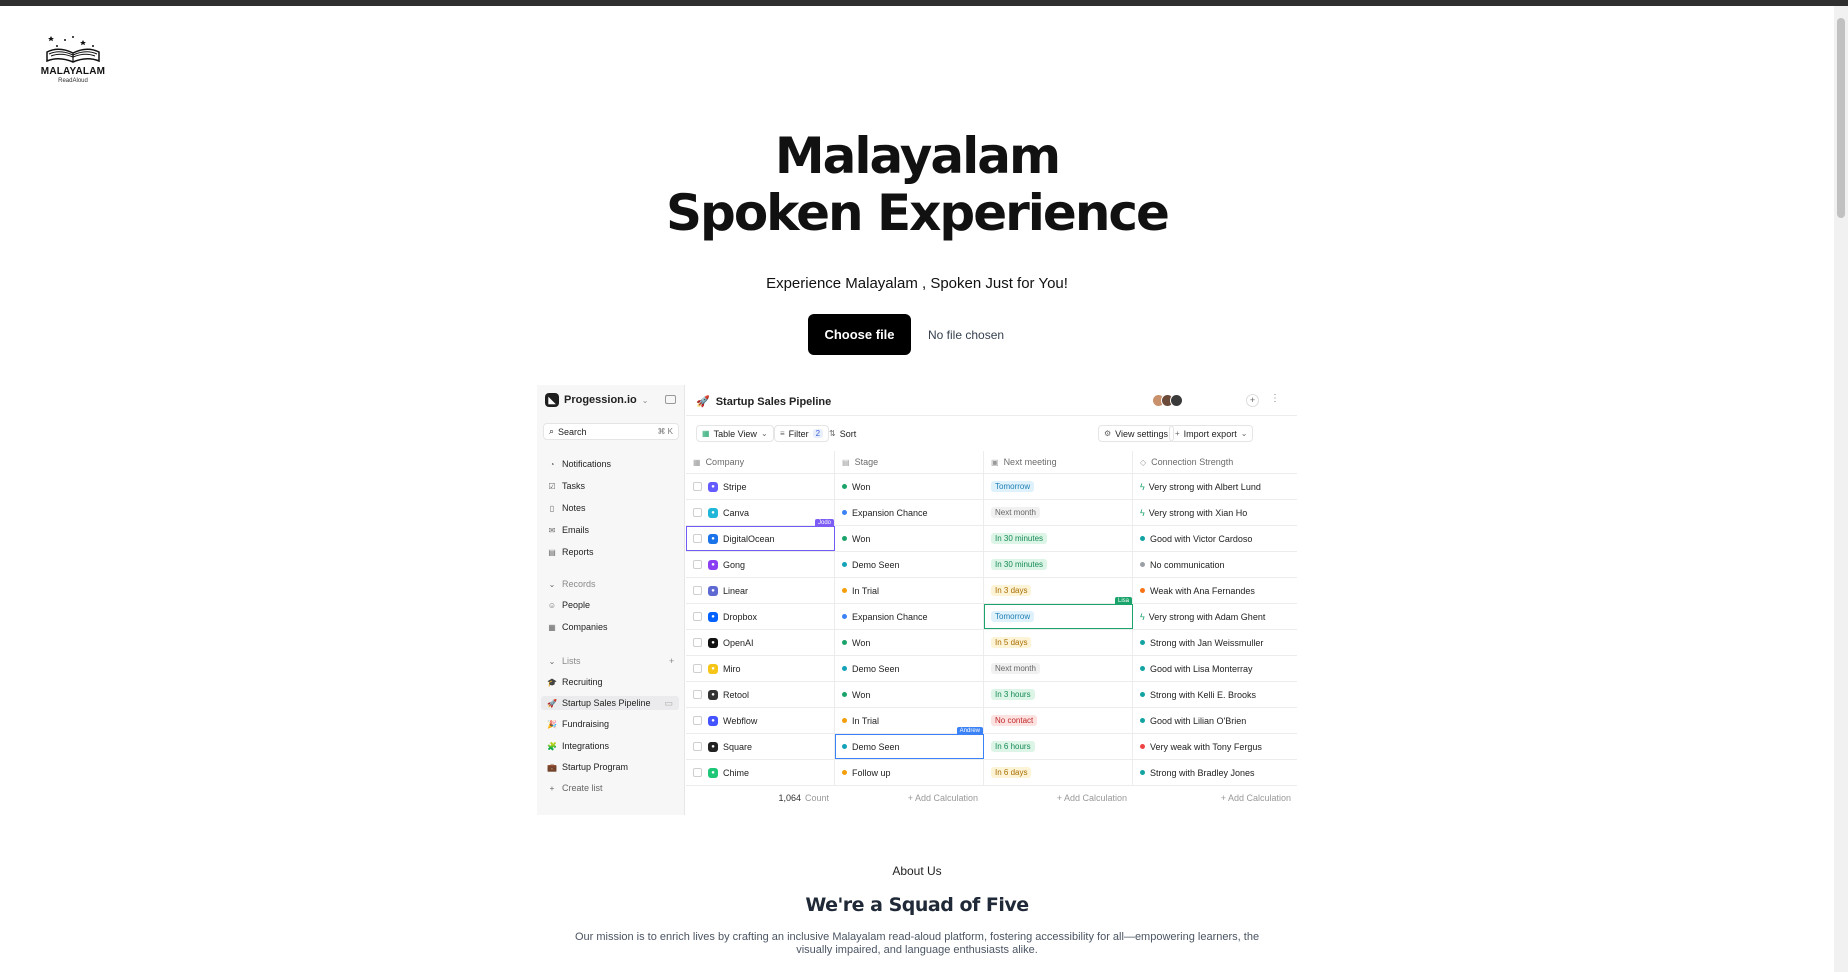  What do you see at coordinates (1215, 564) in the screenshot?
I see `connection-strength-cell: No communication` at bounding box center [1215, 564].